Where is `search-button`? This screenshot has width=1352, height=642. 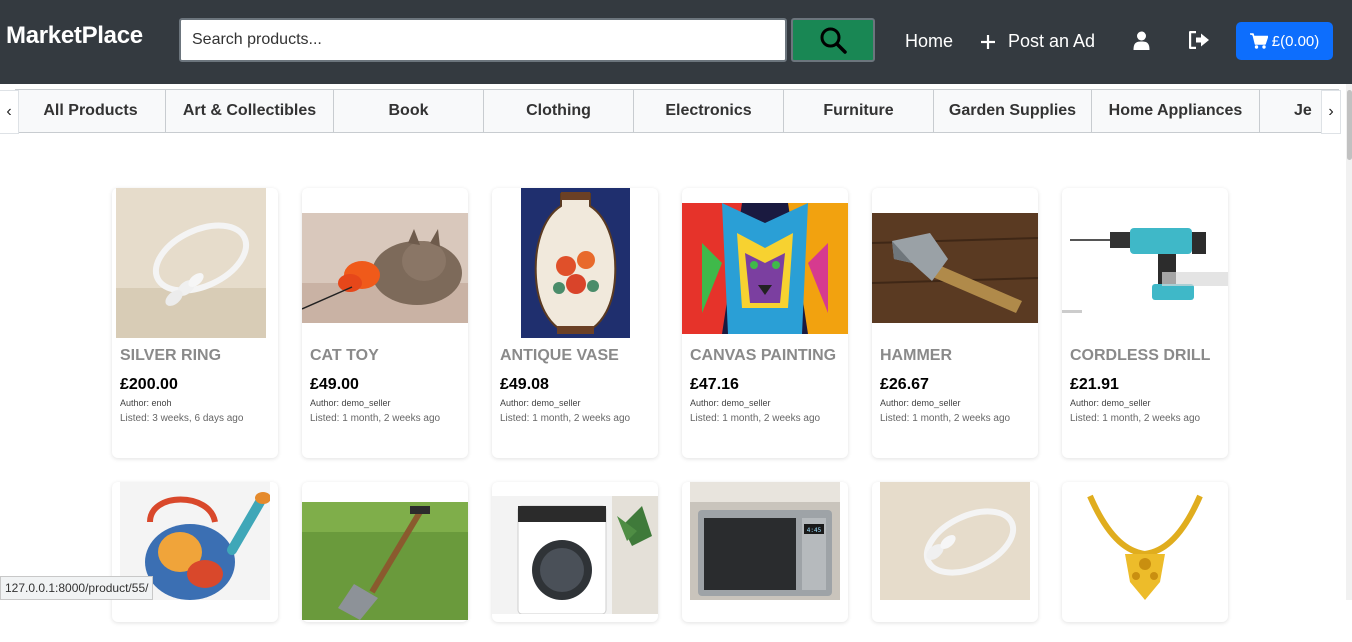 search-button is located at coordinates (833, 40).